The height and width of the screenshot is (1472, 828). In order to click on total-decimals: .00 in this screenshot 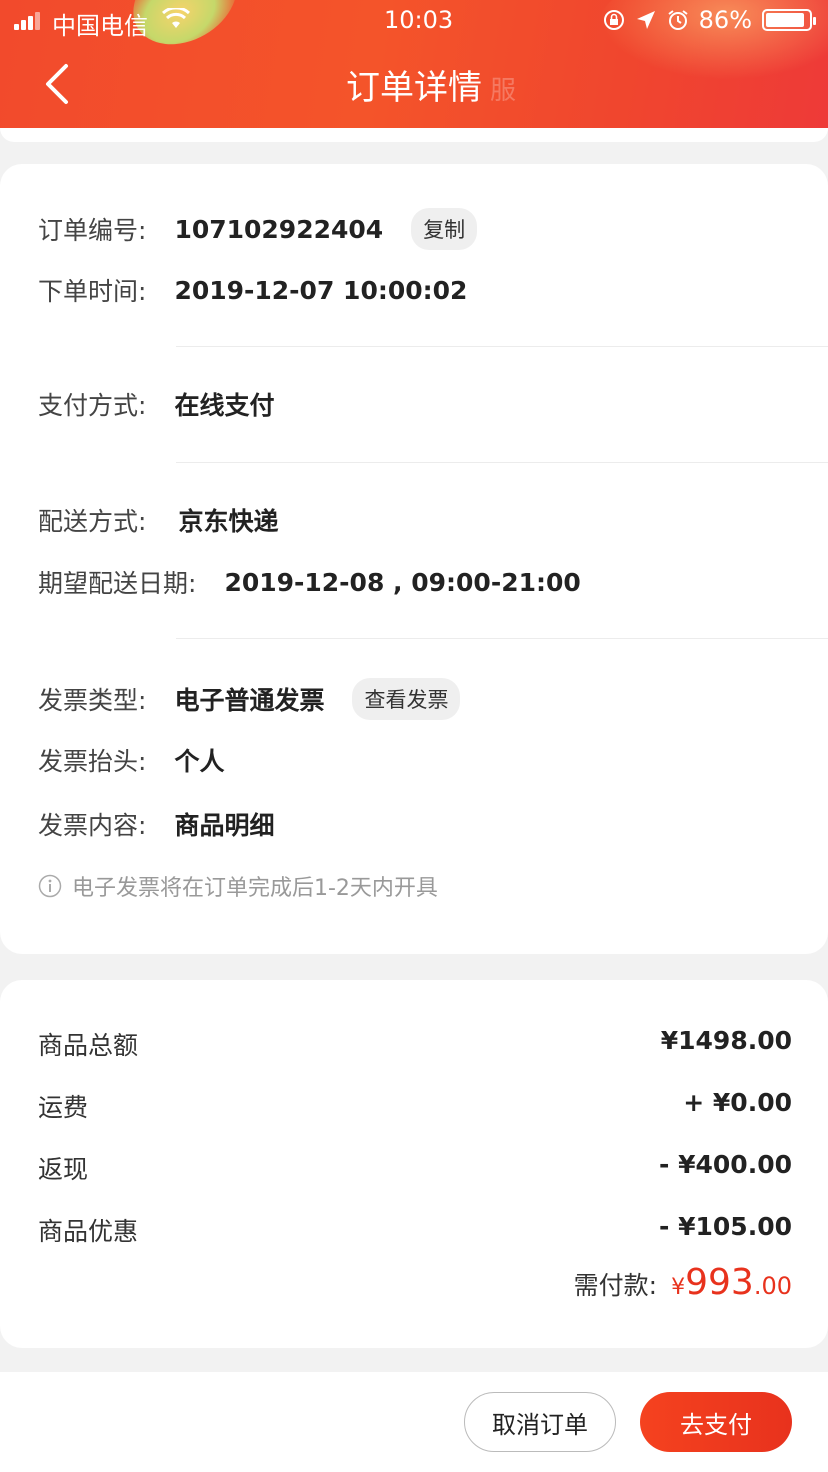, I will do `click(772, 1286)`.